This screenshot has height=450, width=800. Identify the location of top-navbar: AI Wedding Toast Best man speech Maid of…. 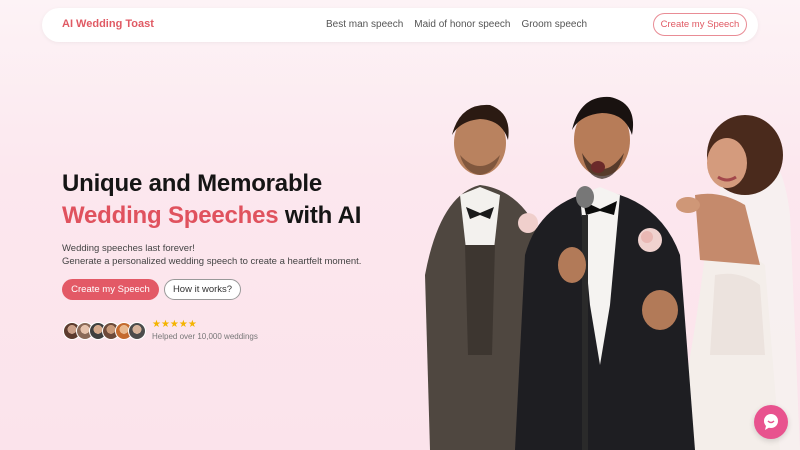
(400, 25).